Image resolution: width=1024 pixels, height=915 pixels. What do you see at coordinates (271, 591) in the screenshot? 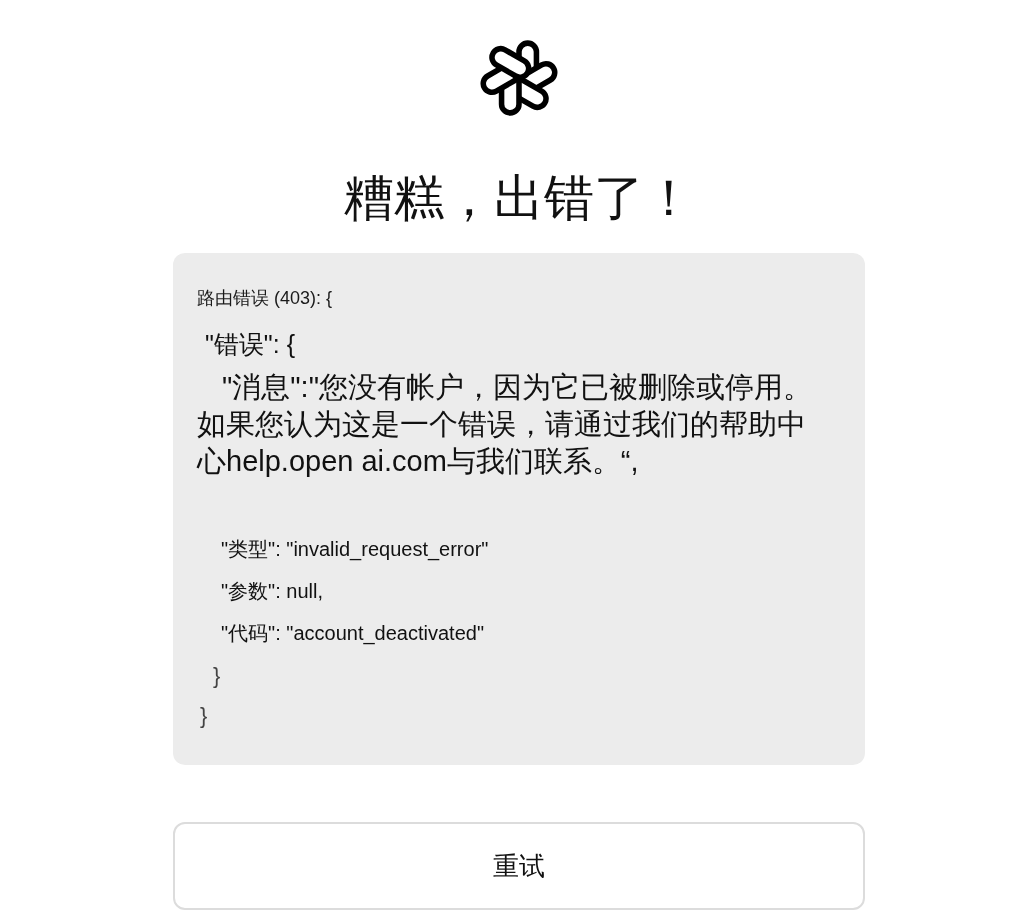
I see `code-line: "参数": null,` at bounding box center [271, 591].